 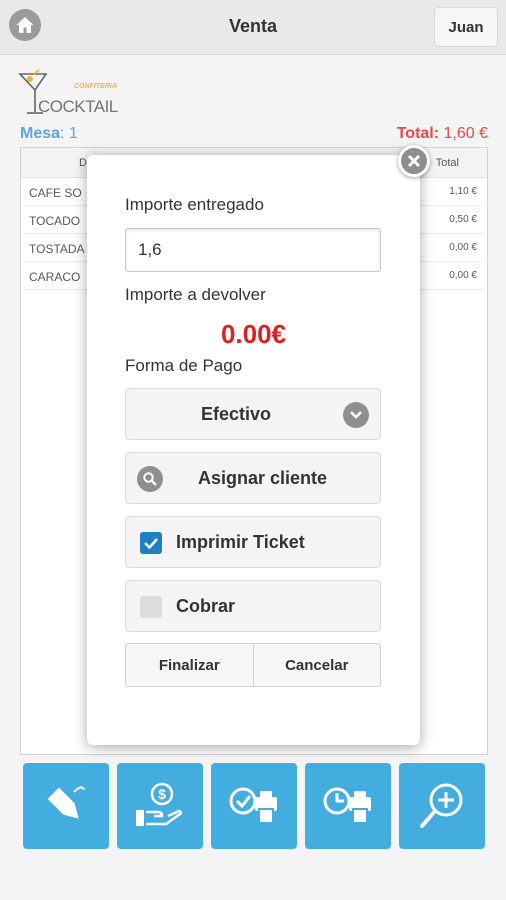 I want to click on finalize-button: Finalizar, so click(x=189, y=665).